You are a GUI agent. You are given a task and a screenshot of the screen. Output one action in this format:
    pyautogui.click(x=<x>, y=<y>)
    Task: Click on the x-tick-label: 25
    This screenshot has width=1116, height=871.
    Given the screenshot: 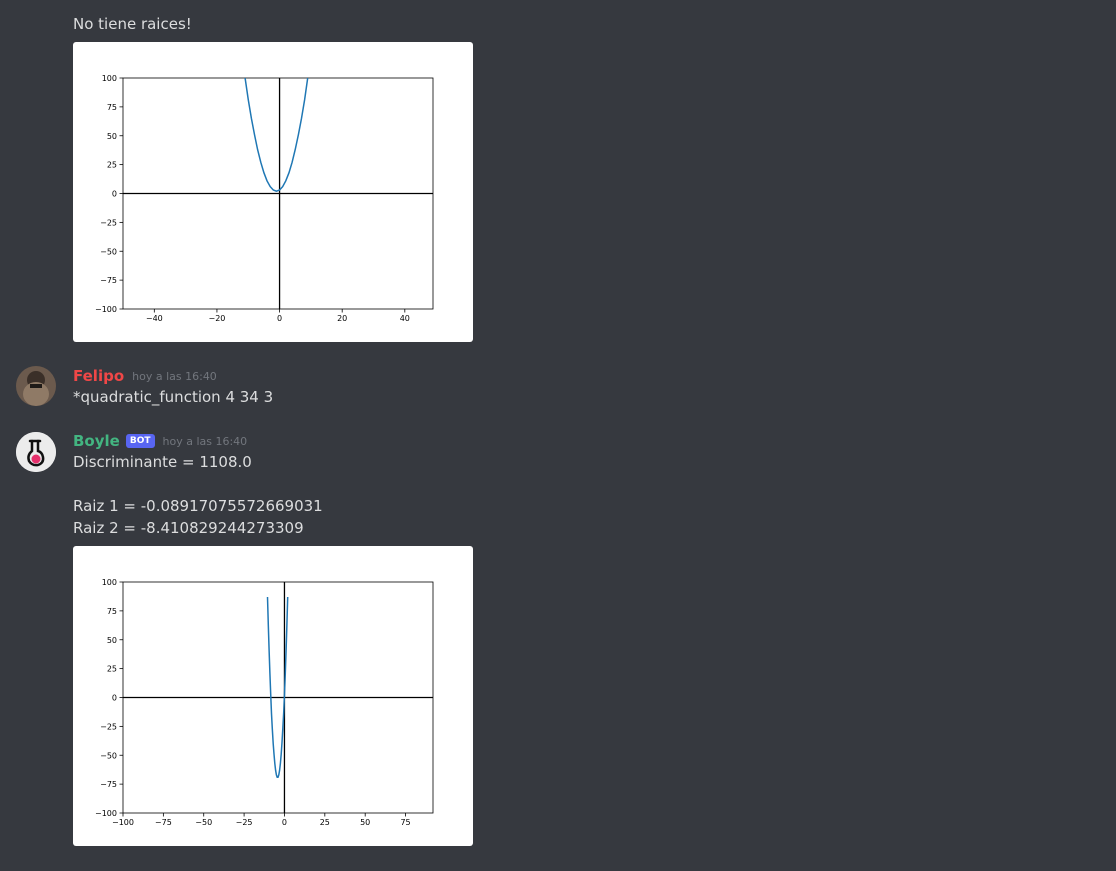 What is the action you would take?
    pyautogui.click(x=325, y=822)
    